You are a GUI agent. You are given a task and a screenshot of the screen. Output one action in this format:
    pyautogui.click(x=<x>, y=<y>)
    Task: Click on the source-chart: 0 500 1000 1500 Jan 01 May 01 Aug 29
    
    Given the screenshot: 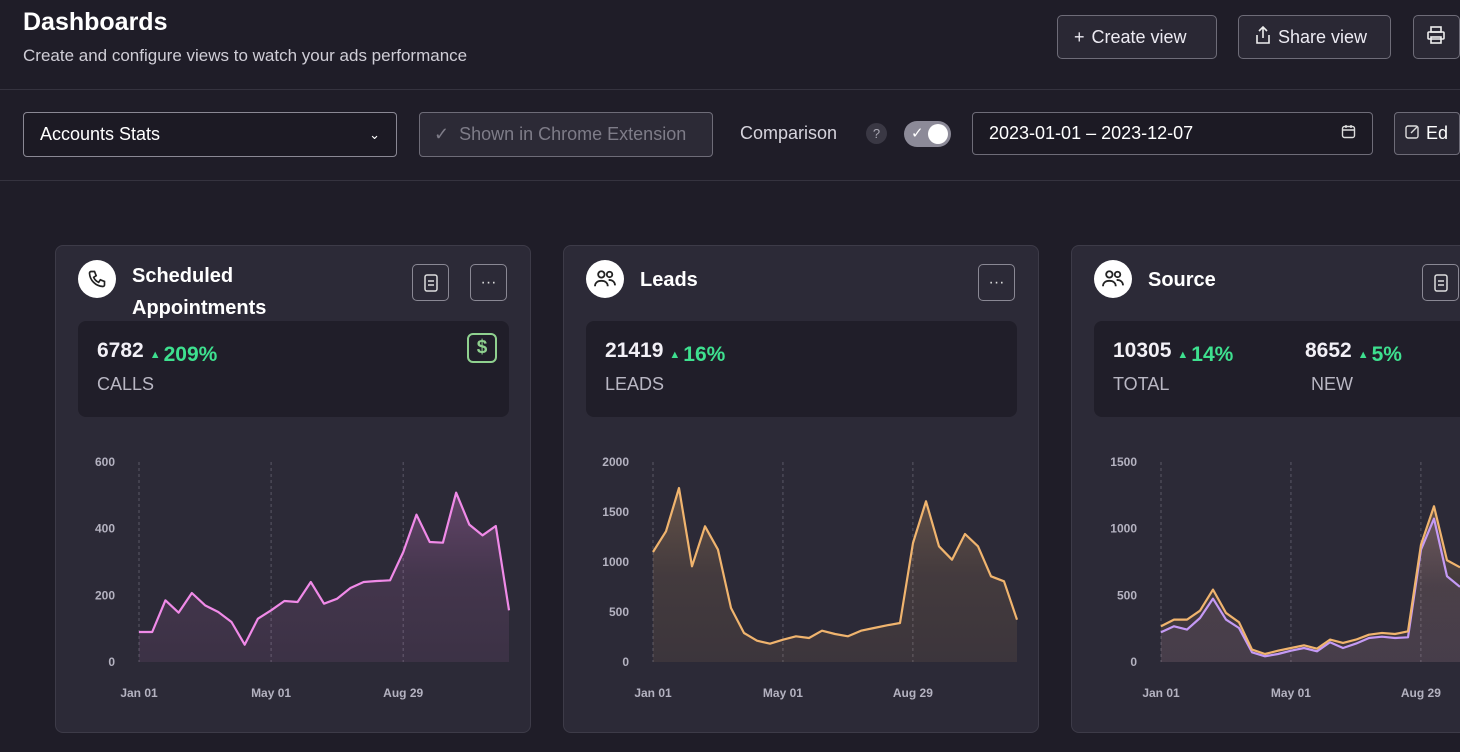 What is the action you would take?
    pyautogui.click(x=1285, y=577)
    